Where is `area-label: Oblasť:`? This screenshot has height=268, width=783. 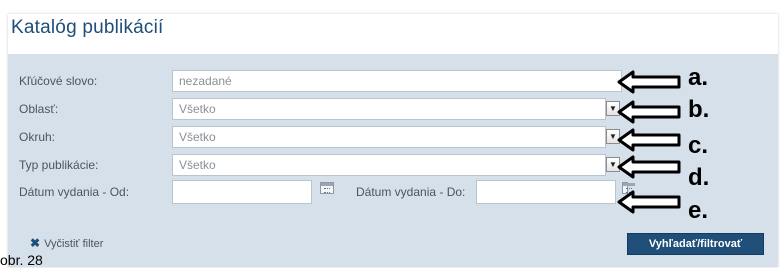
area-label: Oblasť: is located at coordinates (39, 109).